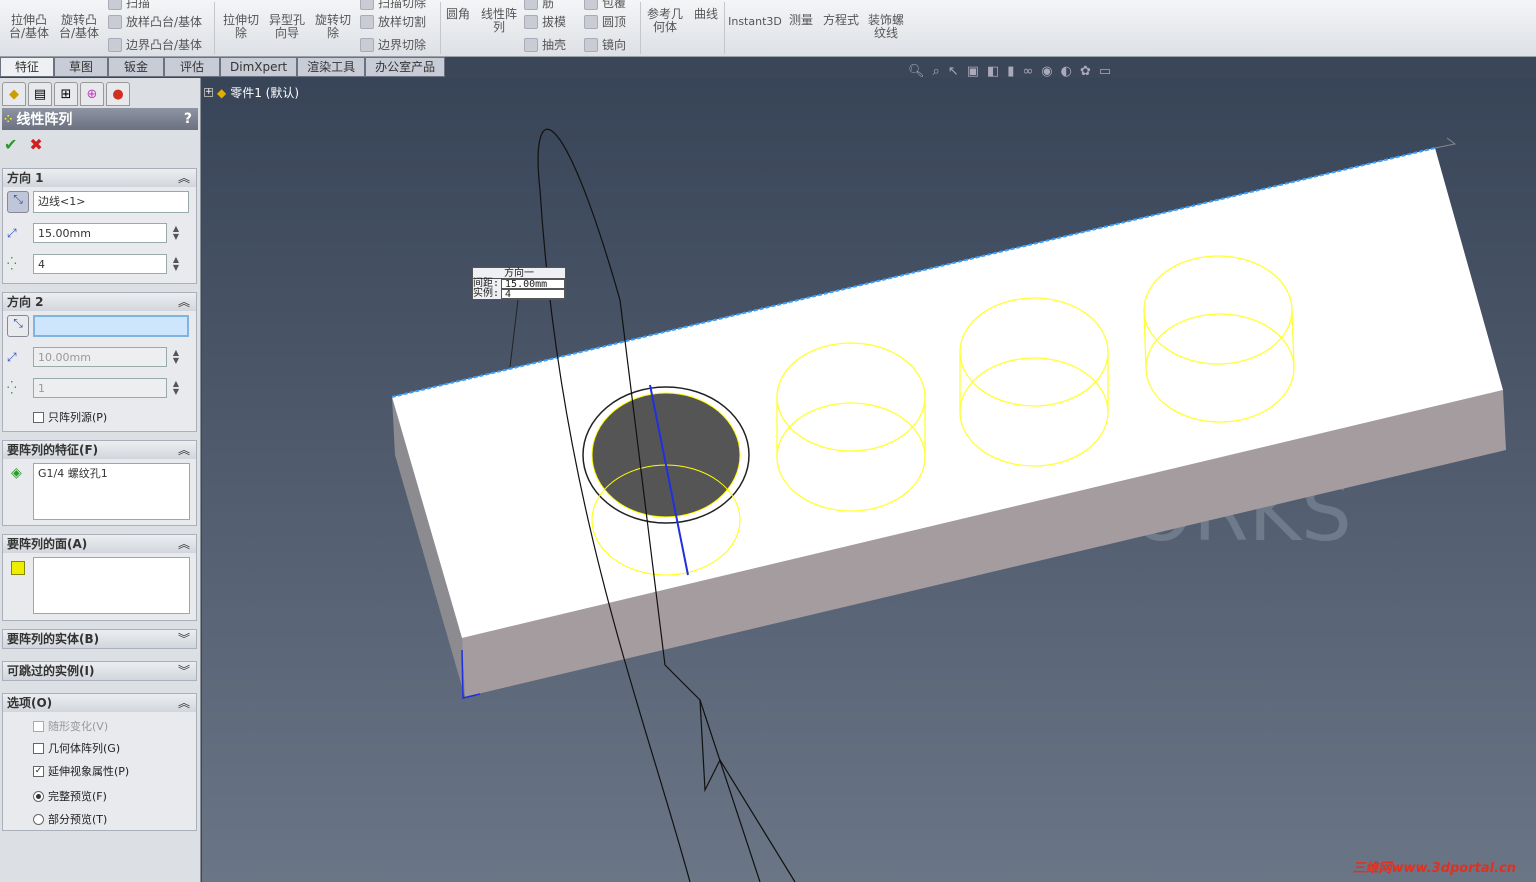 The image size is (1536, 882). Describe the element at coordinates (458, 14) in the screenshot. I see `fillet-button: 圆角` at that location.